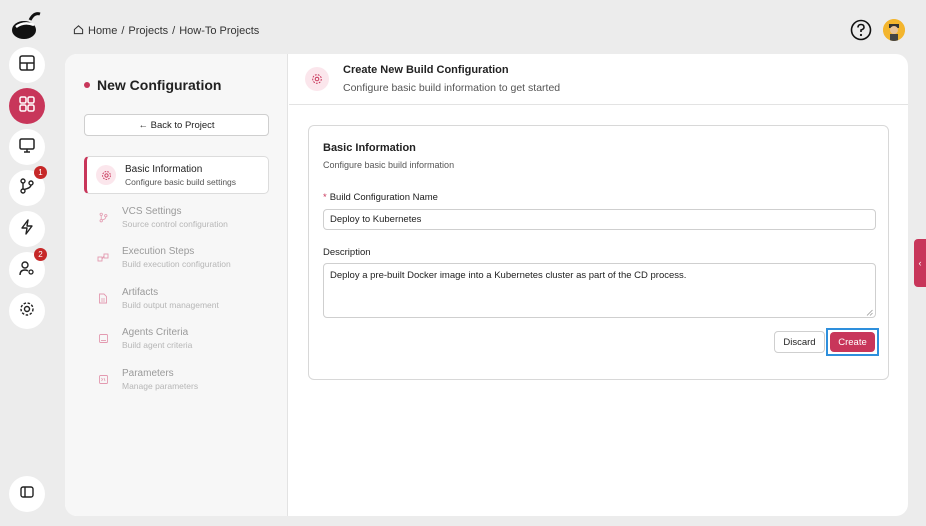 The width and height of the screenshot is (926, 526). I want to click on breadcrumb-projects: Projects, so click(148, 31).